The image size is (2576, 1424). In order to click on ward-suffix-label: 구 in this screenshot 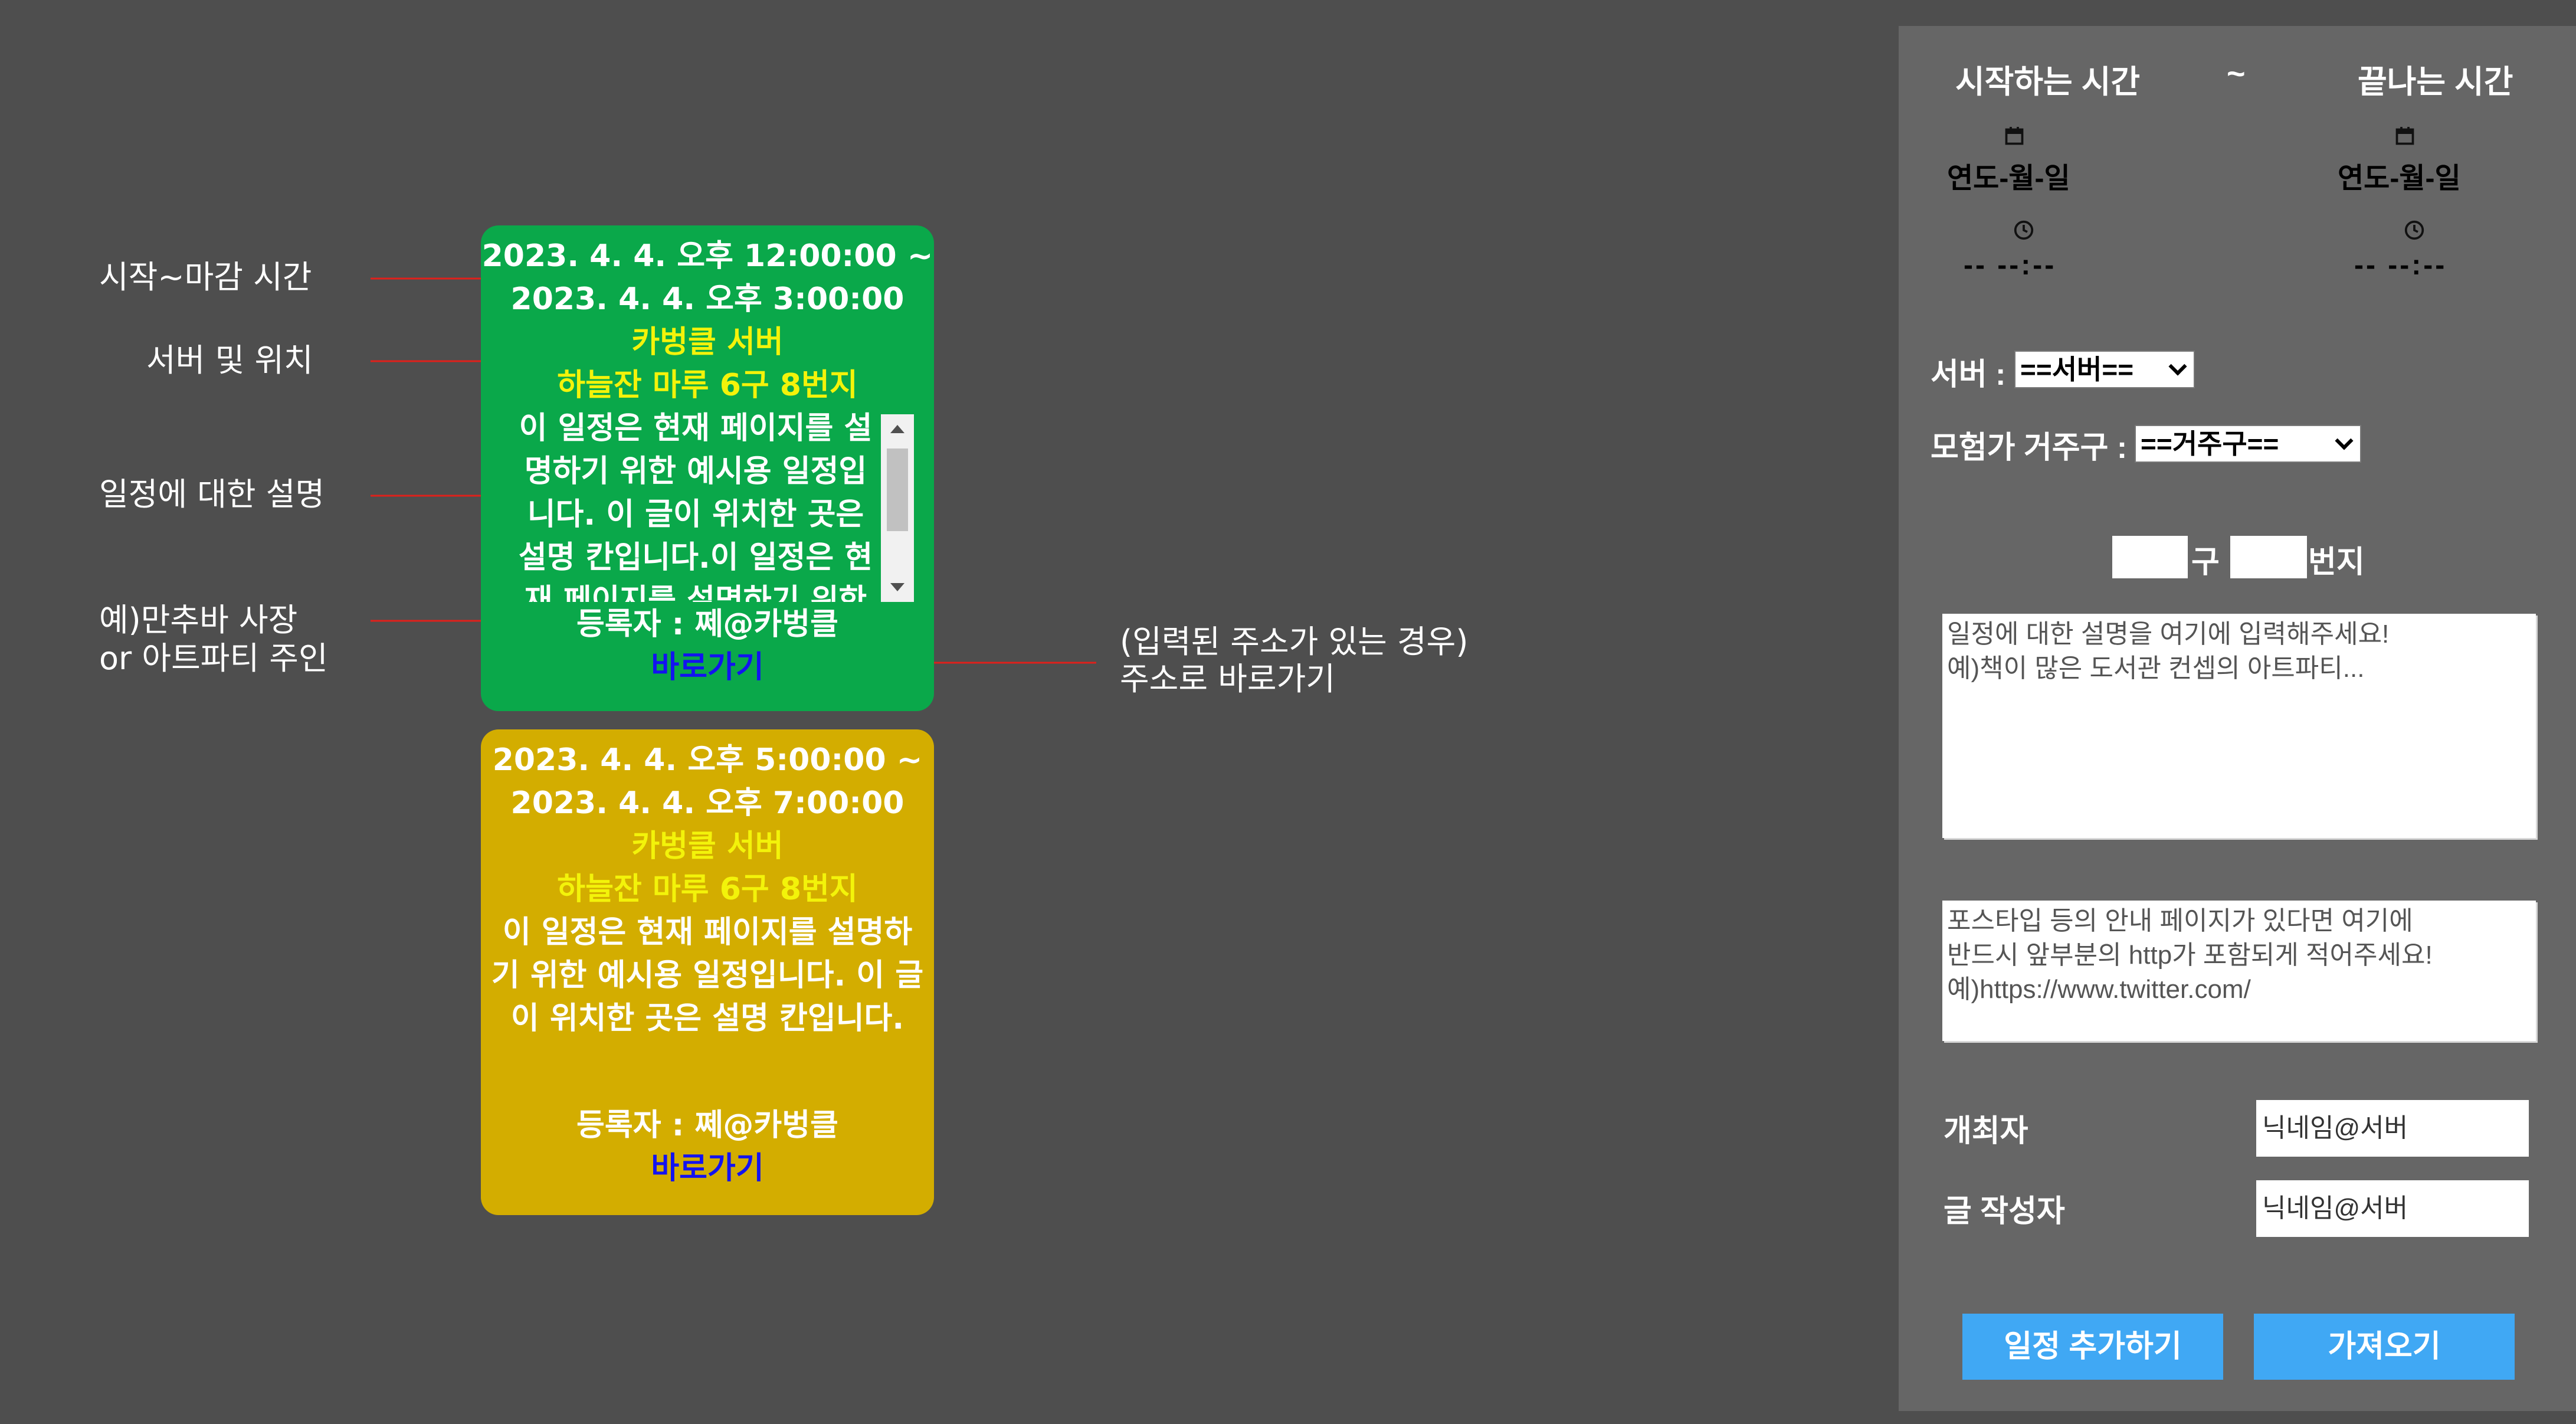, I will do `click(2205, 562)`.